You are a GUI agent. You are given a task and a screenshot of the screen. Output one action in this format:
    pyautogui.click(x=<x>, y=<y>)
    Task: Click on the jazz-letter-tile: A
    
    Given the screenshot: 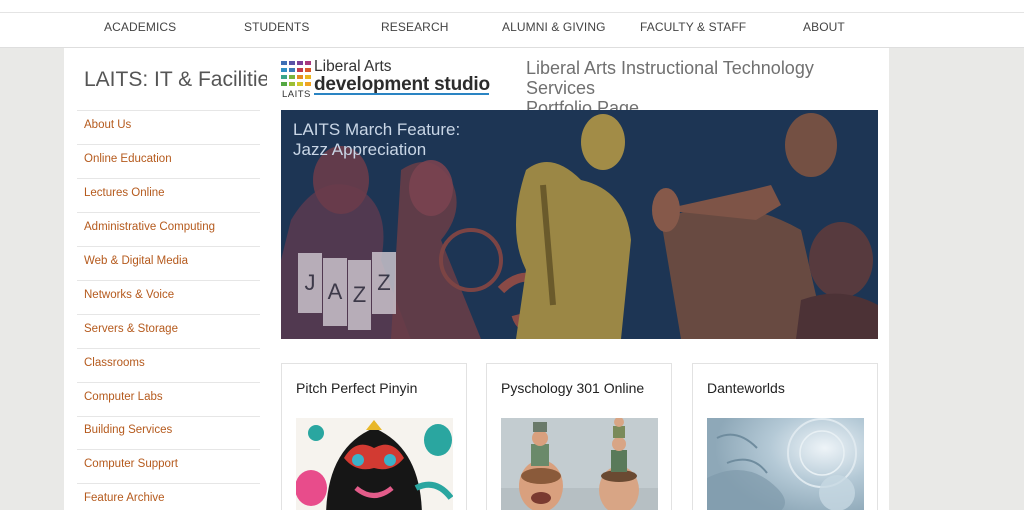 What is the action you would take?
    pyautogui.click(x=335, y=292)
    